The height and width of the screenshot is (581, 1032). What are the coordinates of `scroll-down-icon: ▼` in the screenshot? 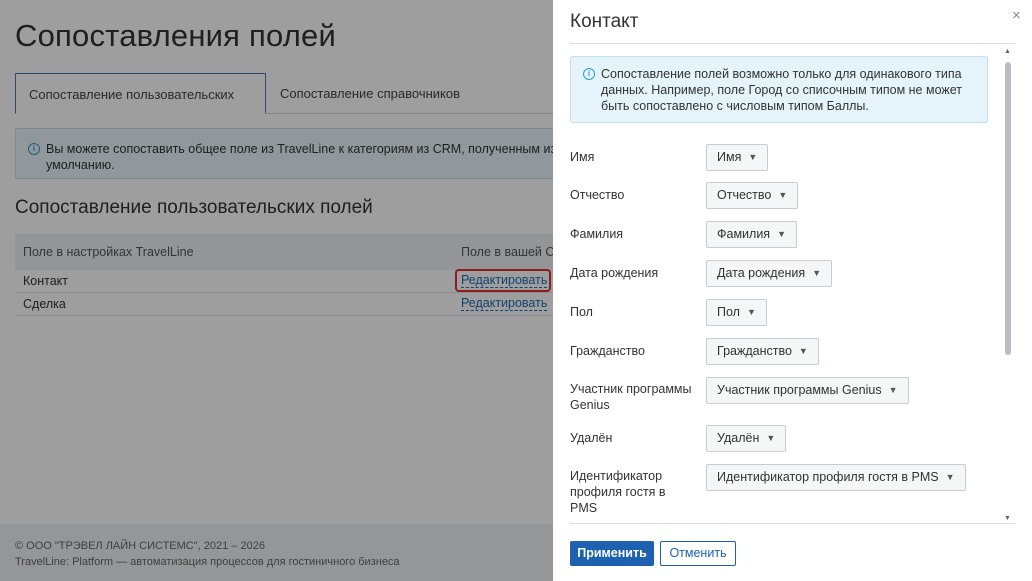 It's located at (1007, 518).